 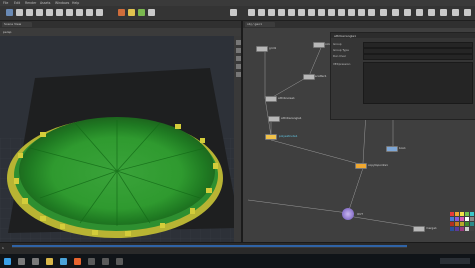 What do you see at coordinates (467, 229) in the screenshot?
I see `swatch-light-gray` at bounding box center [467, 229].